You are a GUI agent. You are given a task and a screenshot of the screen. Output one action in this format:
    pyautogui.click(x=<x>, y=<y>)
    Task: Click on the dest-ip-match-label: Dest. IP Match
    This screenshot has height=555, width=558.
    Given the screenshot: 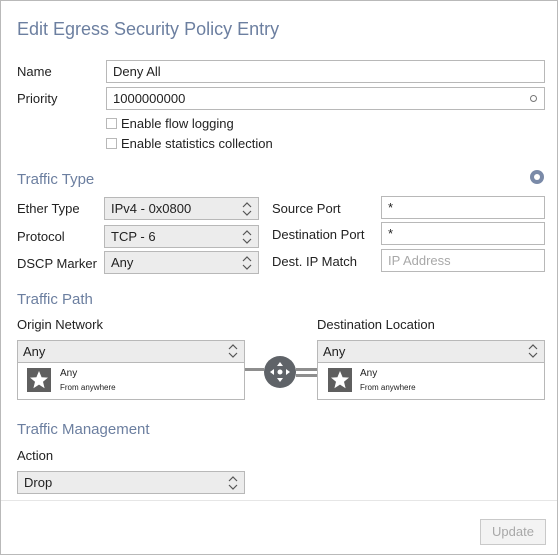 What is the action you would take?
    pyautogui.click(x=315, y=261)
    